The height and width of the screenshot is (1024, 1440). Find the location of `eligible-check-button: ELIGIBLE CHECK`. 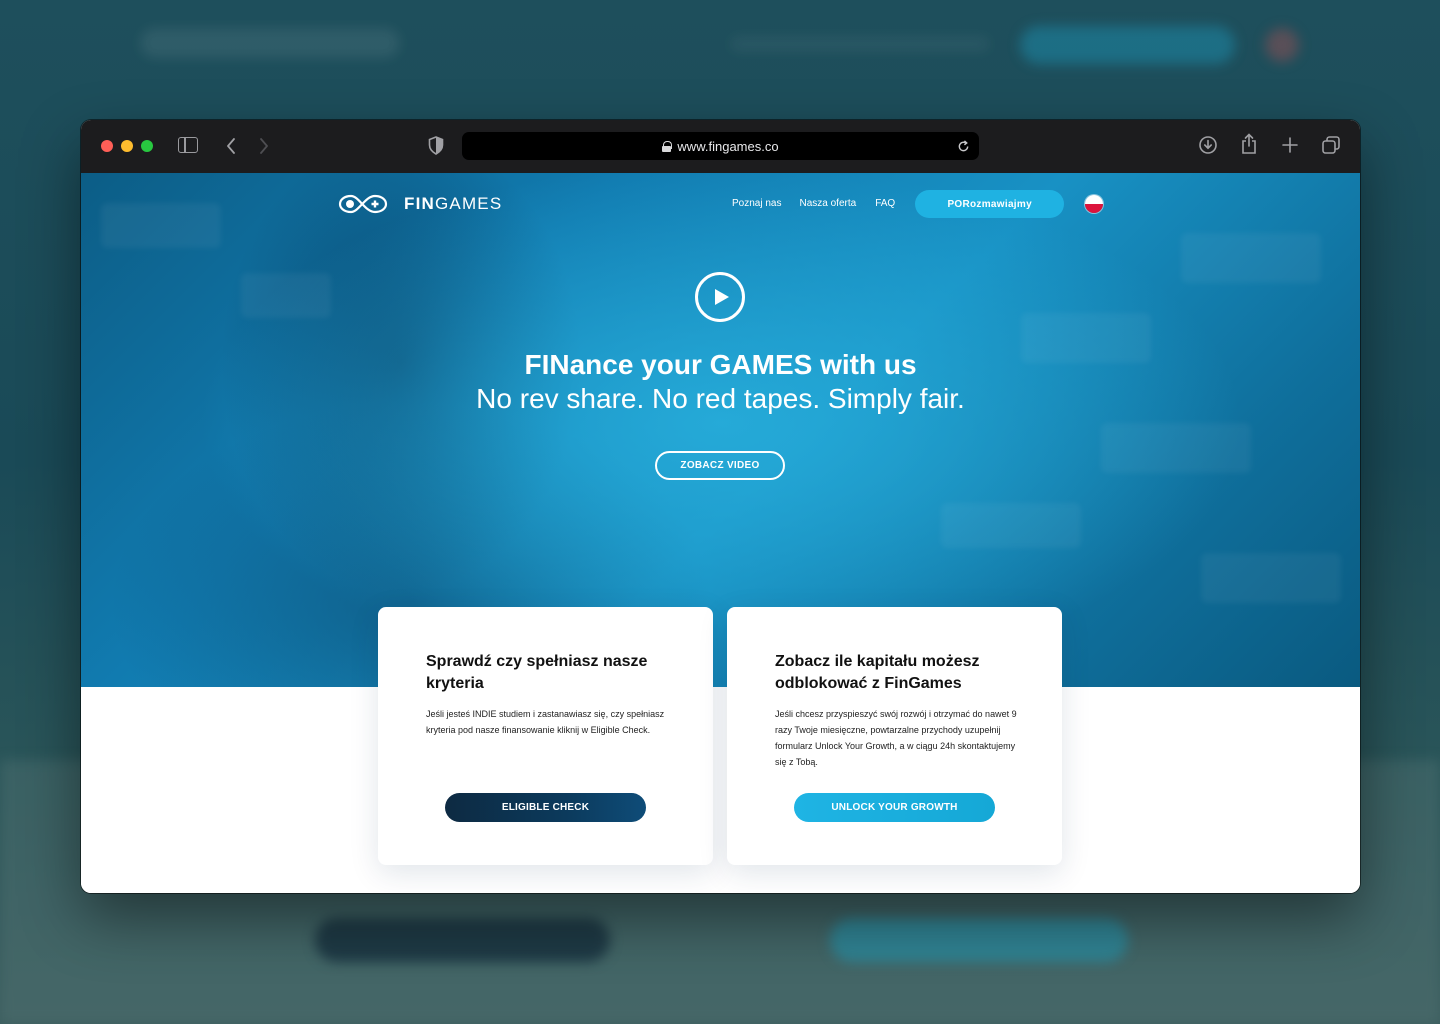

eligible-check-button: ELIGIBLE CHECK is located at coordinates (545, 807).